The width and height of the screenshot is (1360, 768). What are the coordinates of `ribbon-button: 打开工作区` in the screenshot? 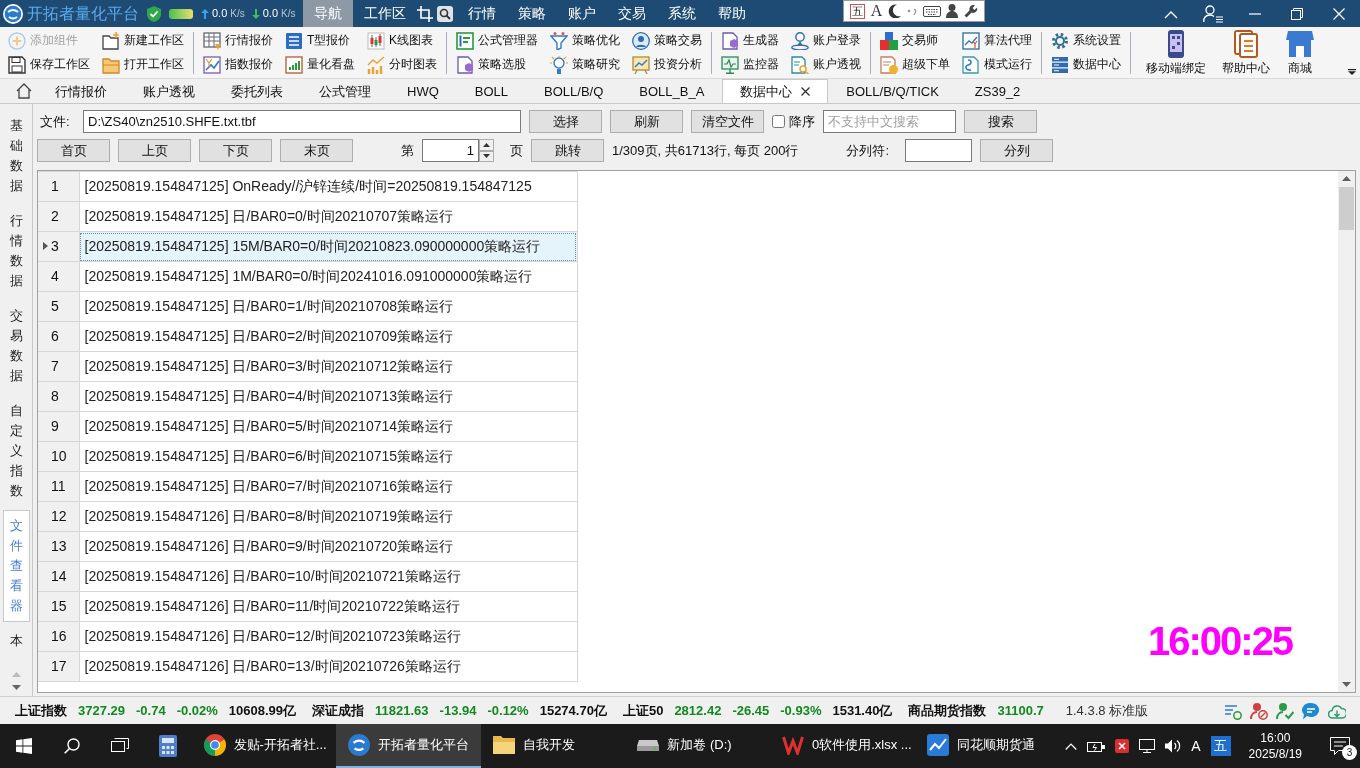 It's located at (143, 64).